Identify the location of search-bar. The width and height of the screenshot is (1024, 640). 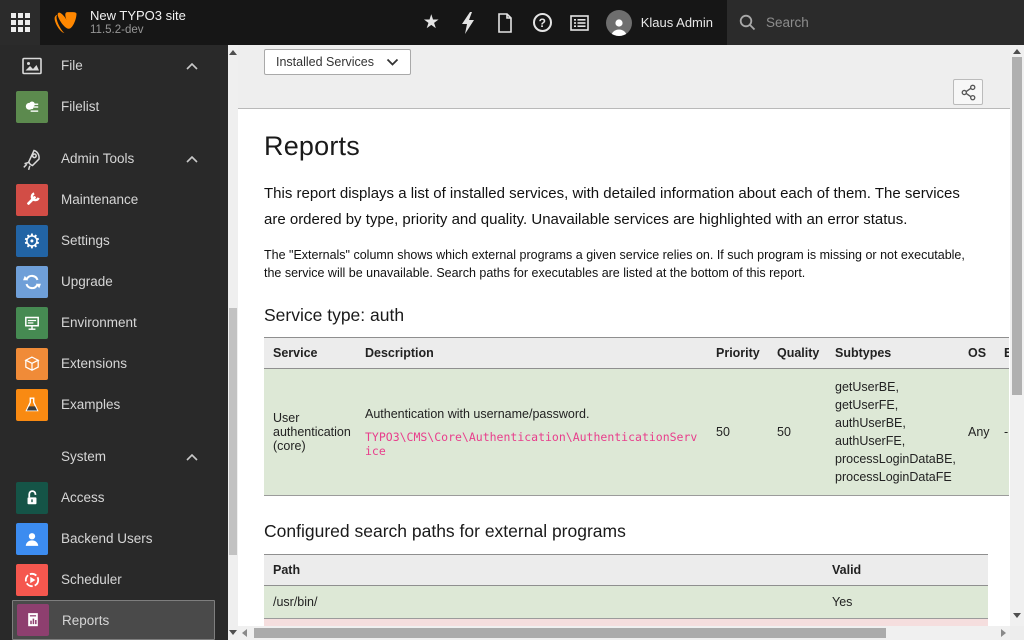
(875, 22).